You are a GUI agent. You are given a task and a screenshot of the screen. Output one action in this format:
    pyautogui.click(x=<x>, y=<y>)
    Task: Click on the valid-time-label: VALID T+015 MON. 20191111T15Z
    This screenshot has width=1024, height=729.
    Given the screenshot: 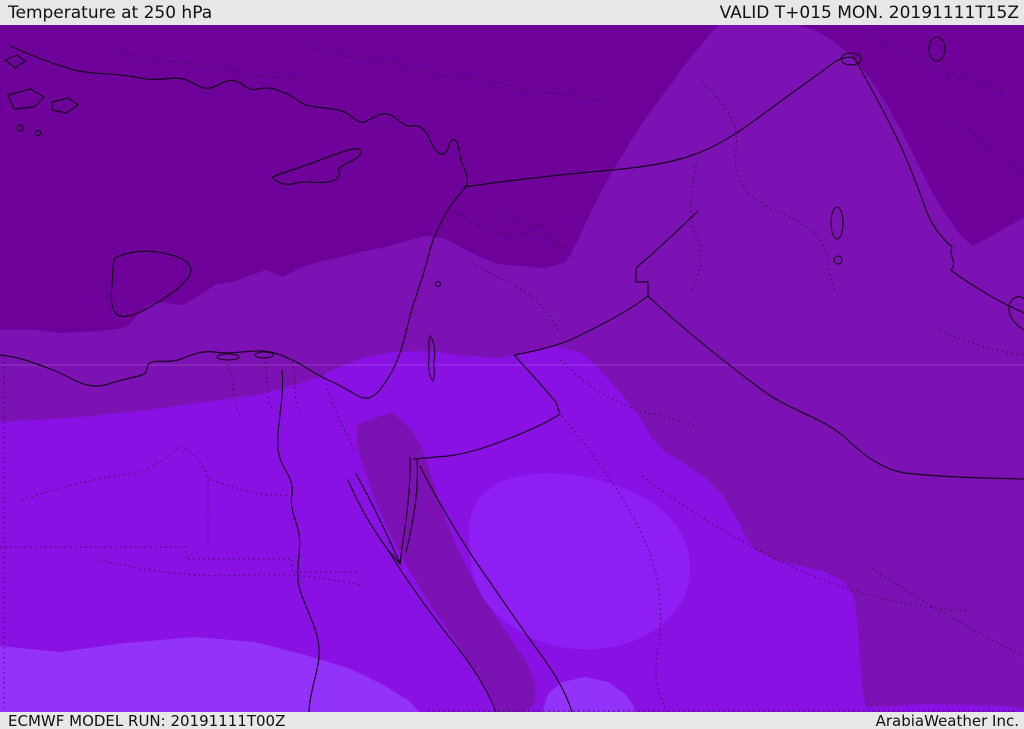 What is the action you would take?
    pyautogui.click(x=869, y=13)
    